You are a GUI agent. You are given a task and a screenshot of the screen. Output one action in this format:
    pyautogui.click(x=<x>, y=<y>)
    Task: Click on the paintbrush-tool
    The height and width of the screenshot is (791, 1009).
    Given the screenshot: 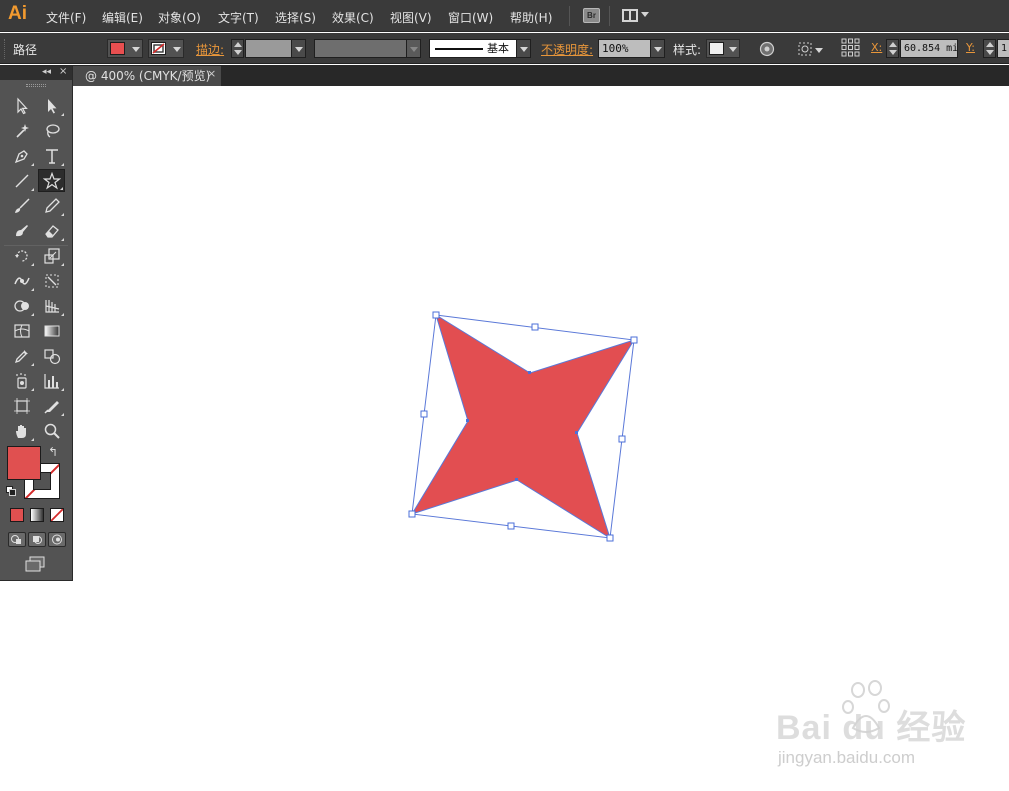 What is the action you would take?
    pyautogui.click(x=21, y=205)
    